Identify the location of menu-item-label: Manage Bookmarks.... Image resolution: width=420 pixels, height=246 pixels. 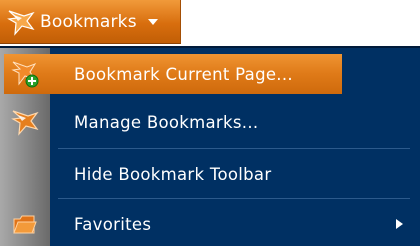
(166, 122).